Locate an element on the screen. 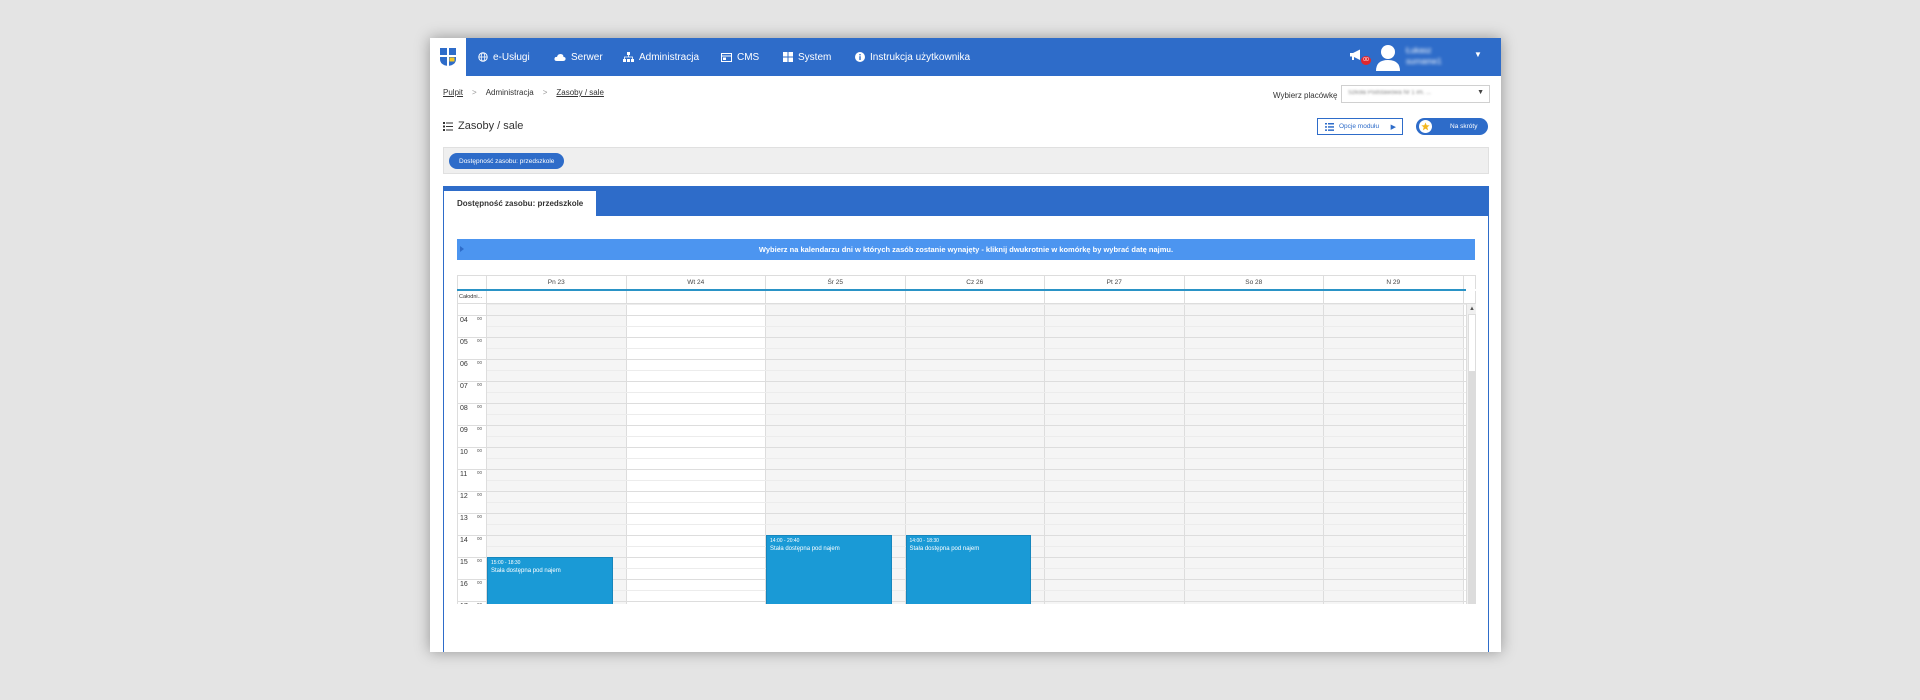  hour-label: 10 is located at coordinates (464, 452).